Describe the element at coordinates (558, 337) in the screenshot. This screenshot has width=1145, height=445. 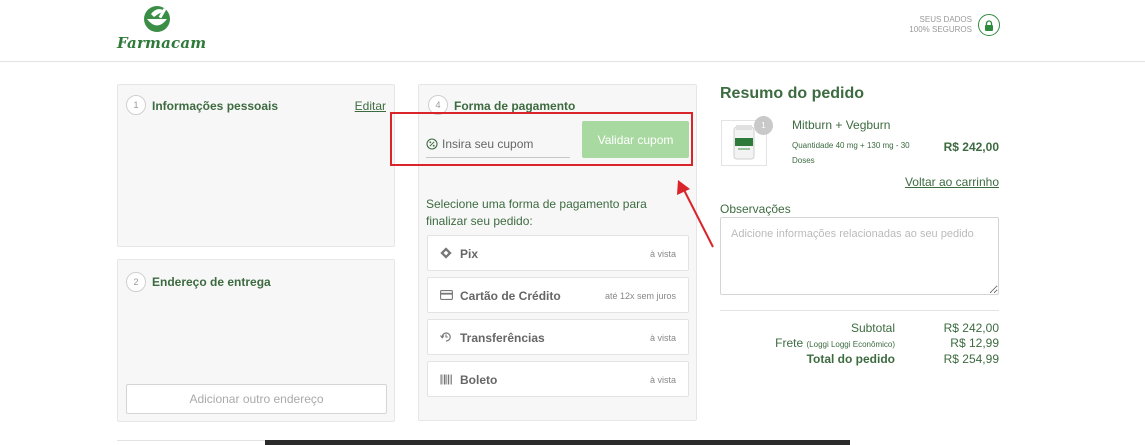
I see `payment-option-transfer: Transferências à vista` at that location.